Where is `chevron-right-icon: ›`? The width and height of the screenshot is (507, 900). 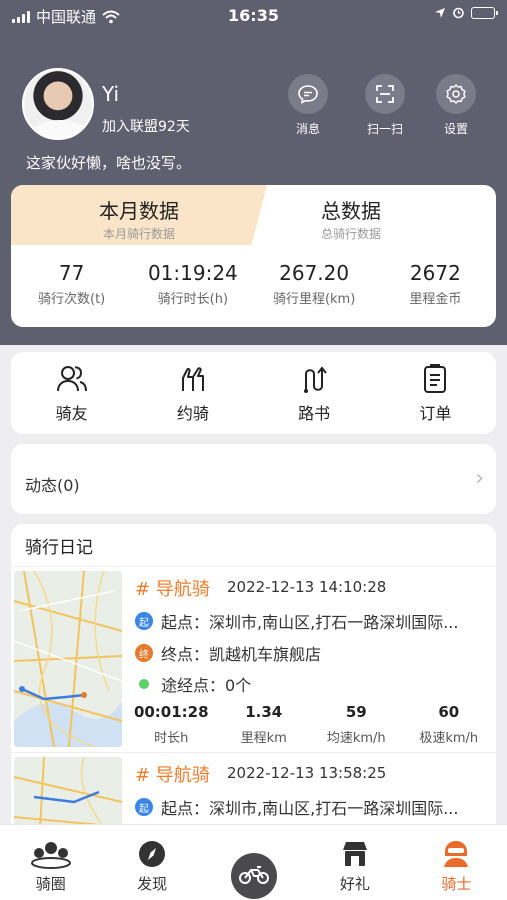 chevron-right-icon: › is located at coordinates (479, 478).